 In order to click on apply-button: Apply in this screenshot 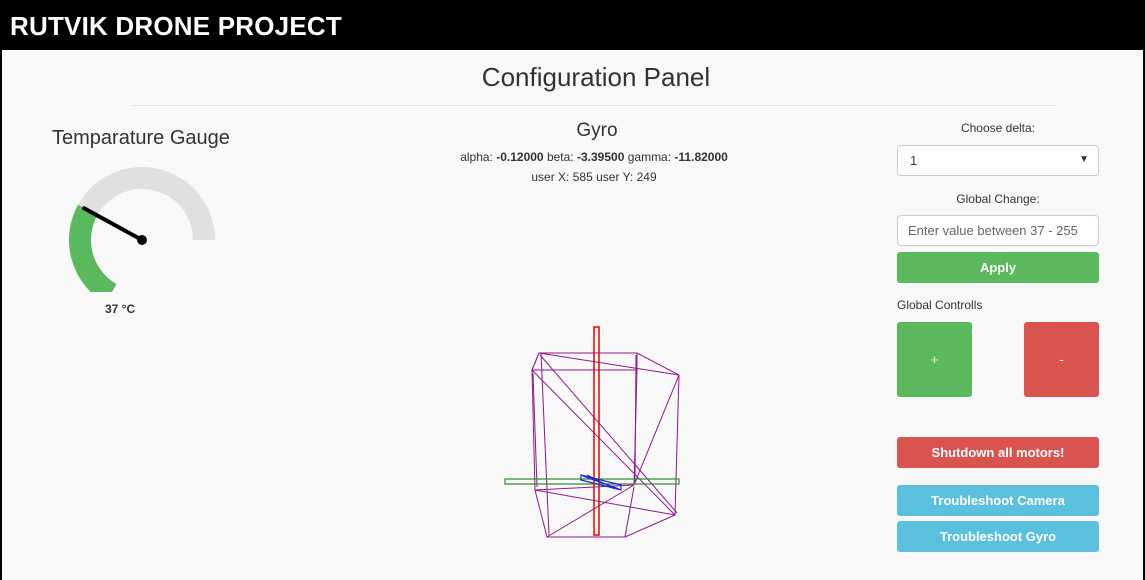, I will do `click(998, 267)`.